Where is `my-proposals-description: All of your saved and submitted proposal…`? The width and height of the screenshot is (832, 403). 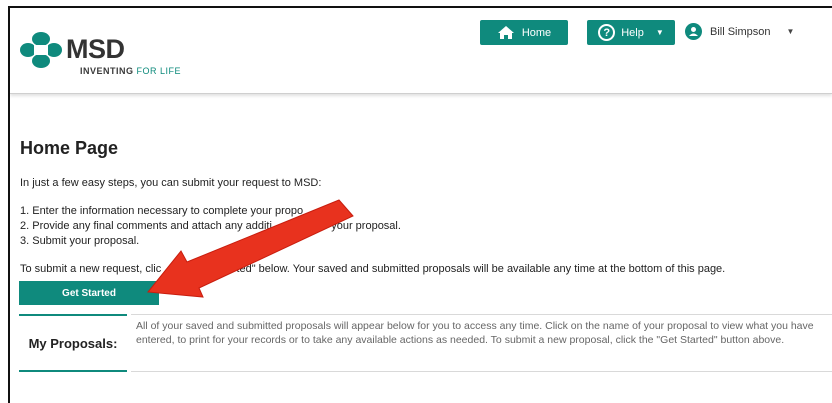 my-proposals-description: All of your saved and submitted proposal… is located at coordinates (481, 343).